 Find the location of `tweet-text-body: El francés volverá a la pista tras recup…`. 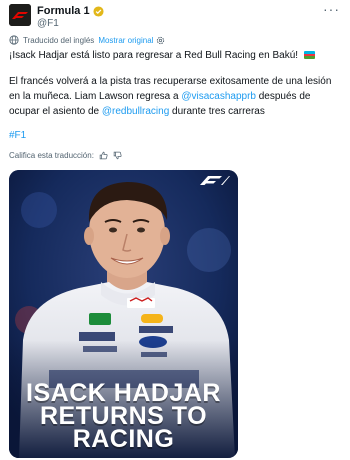

tweet-text-body: El francés volverá a la pista tras recup… is located at coordinates (174, 96).